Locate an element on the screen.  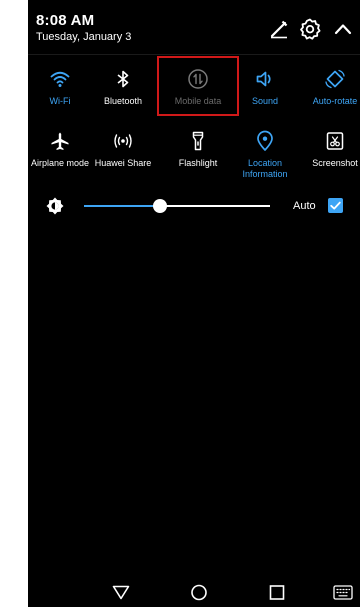
tile-huawei-share: Huawei Share is located at coordinates (123, 149).